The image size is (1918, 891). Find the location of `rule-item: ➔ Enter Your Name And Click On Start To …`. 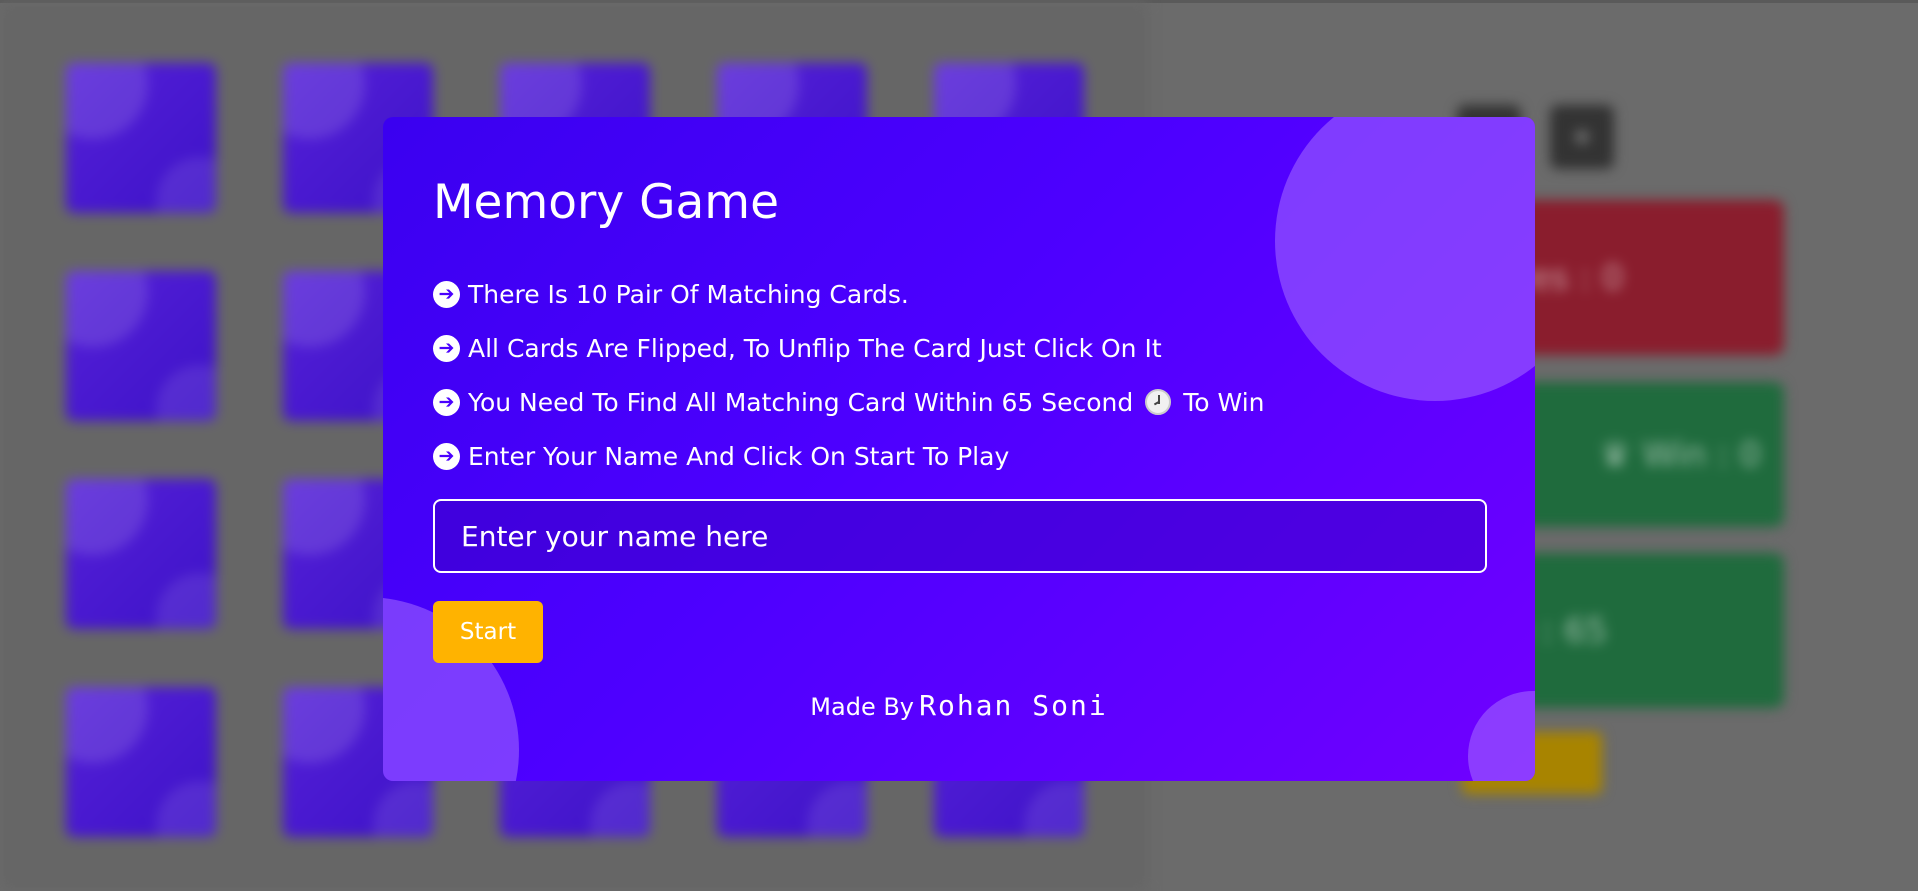

rule-item: ➔ Enter Your Name And Click On Start To … is located at coordinates (849, 456).